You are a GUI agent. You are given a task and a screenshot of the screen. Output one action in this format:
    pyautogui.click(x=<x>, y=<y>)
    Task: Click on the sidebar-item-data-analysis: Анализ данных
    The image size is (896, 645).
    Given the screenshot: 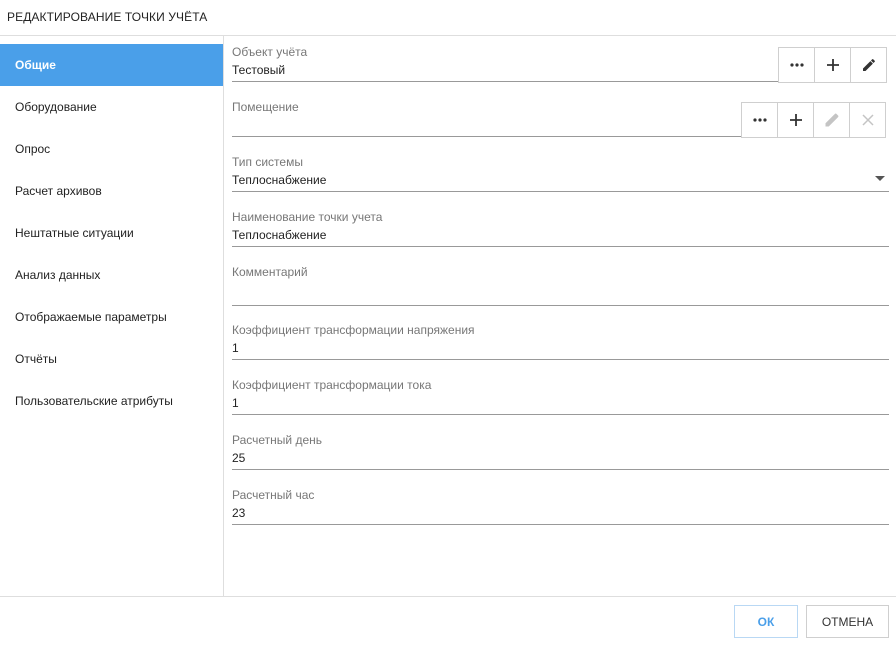 What is the action you would take?
    pyautogui.click(x=111, y=275)
    